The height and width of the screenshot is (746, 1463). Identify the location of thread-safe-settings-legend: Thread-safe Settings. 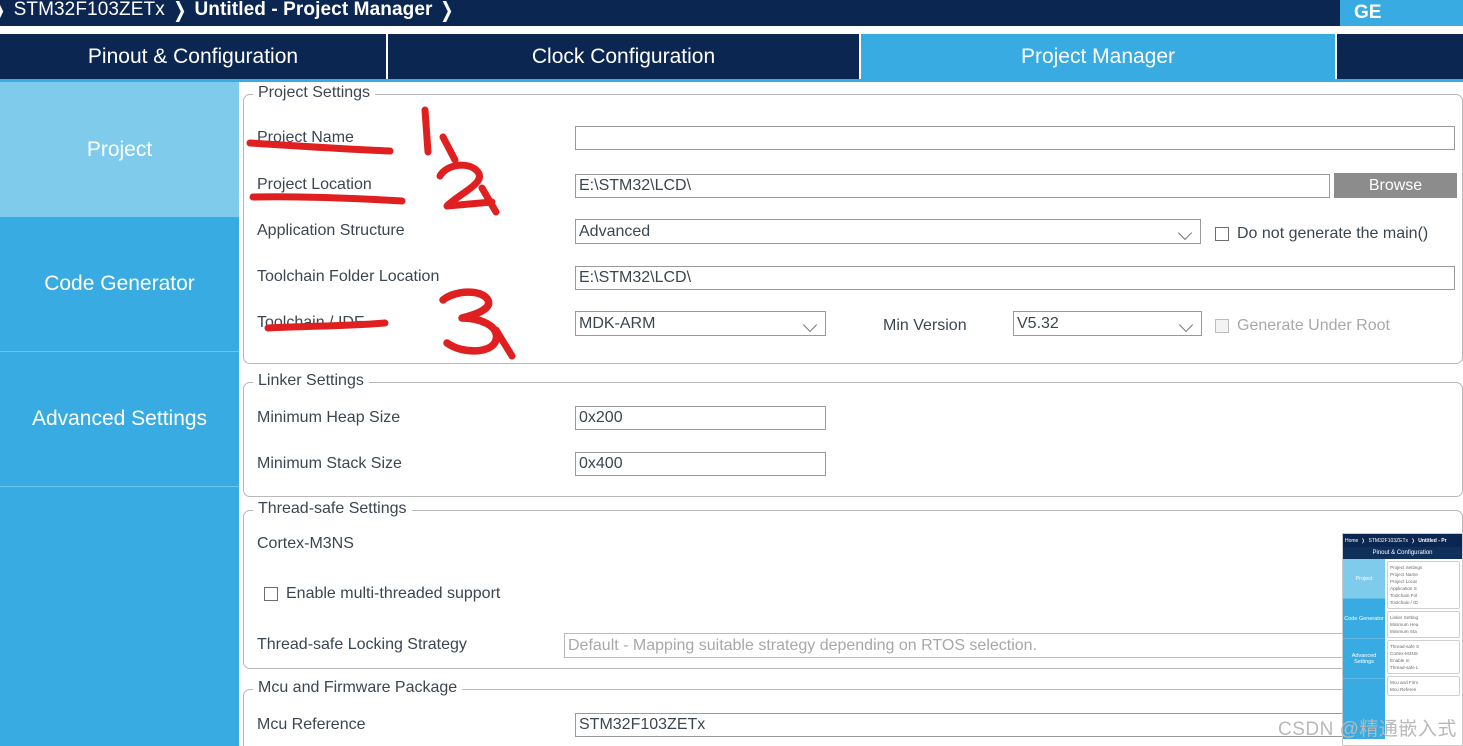
(332, 509).